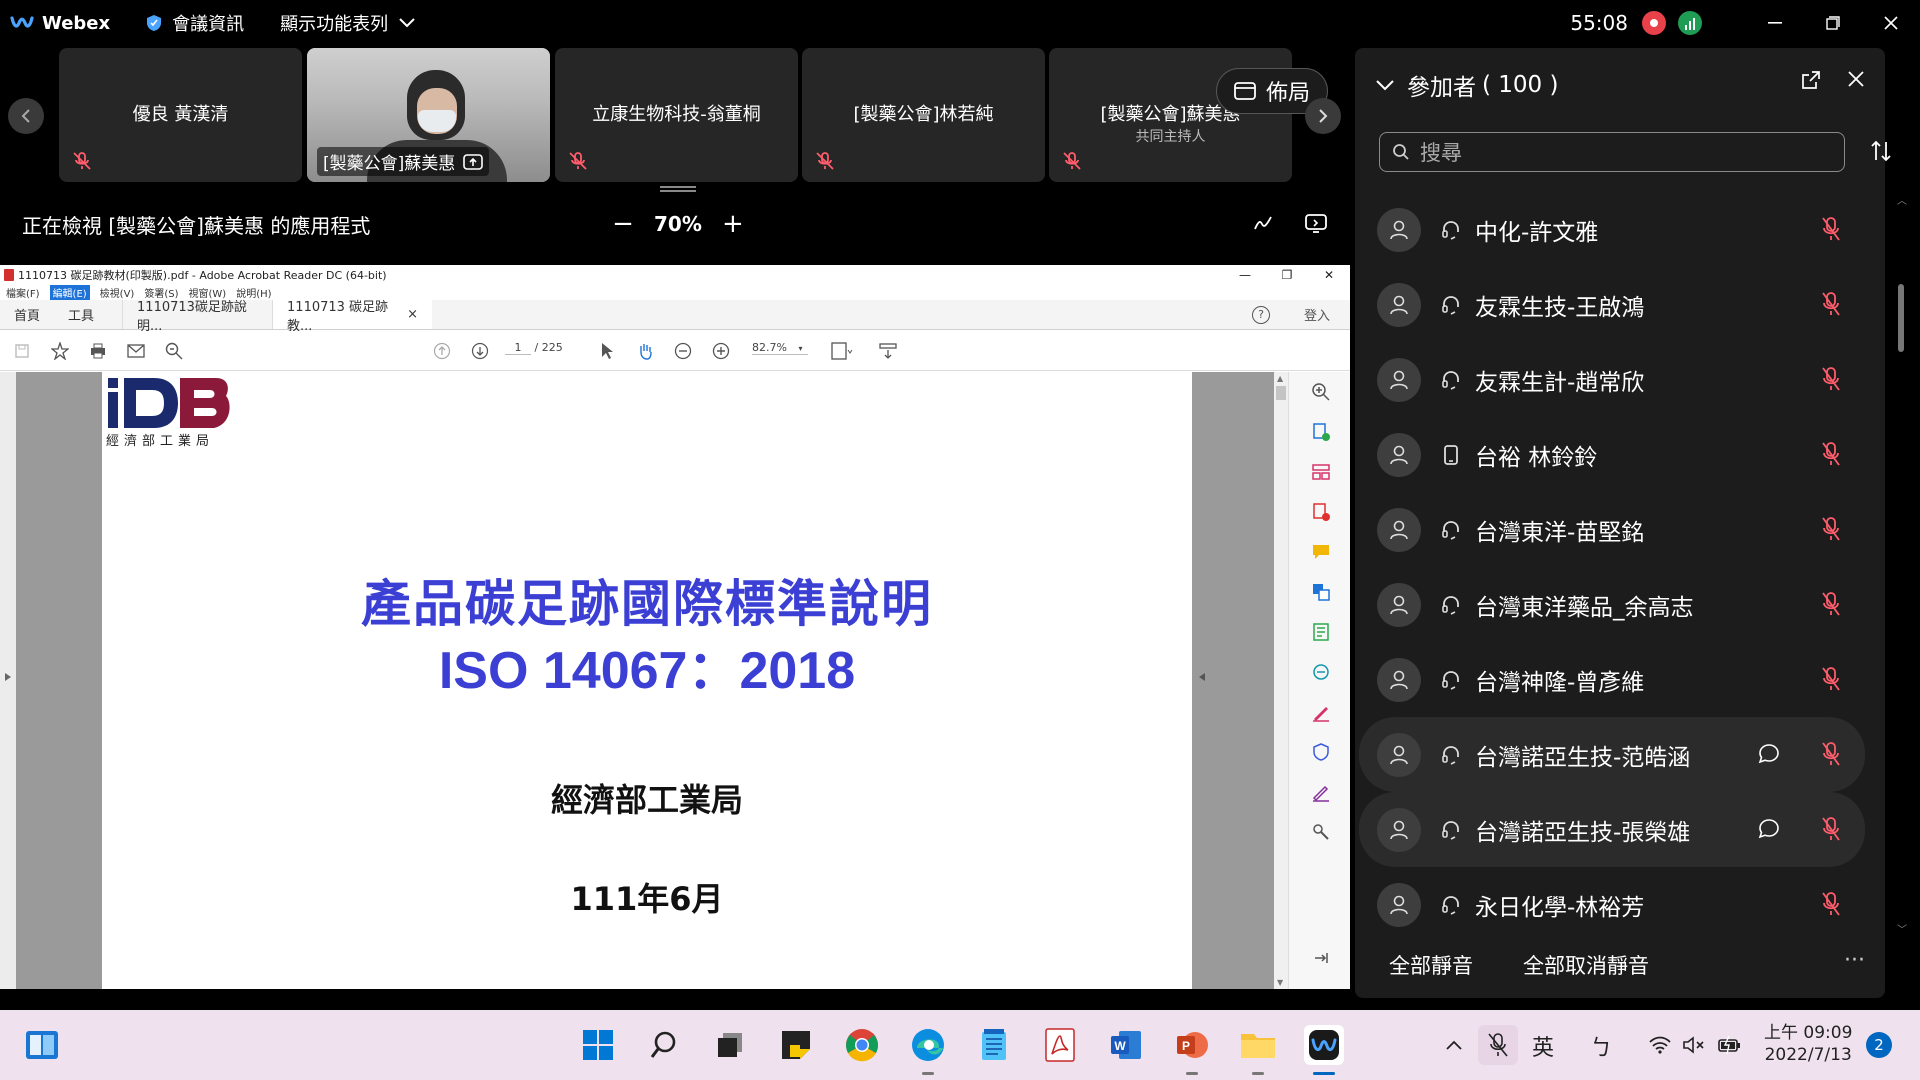  What do you see at coordinates (1612, 754) in the screenshot?
I see `participant-row: 台灣諾亞生技-范皓涵` at bounding box center [1612, 754].